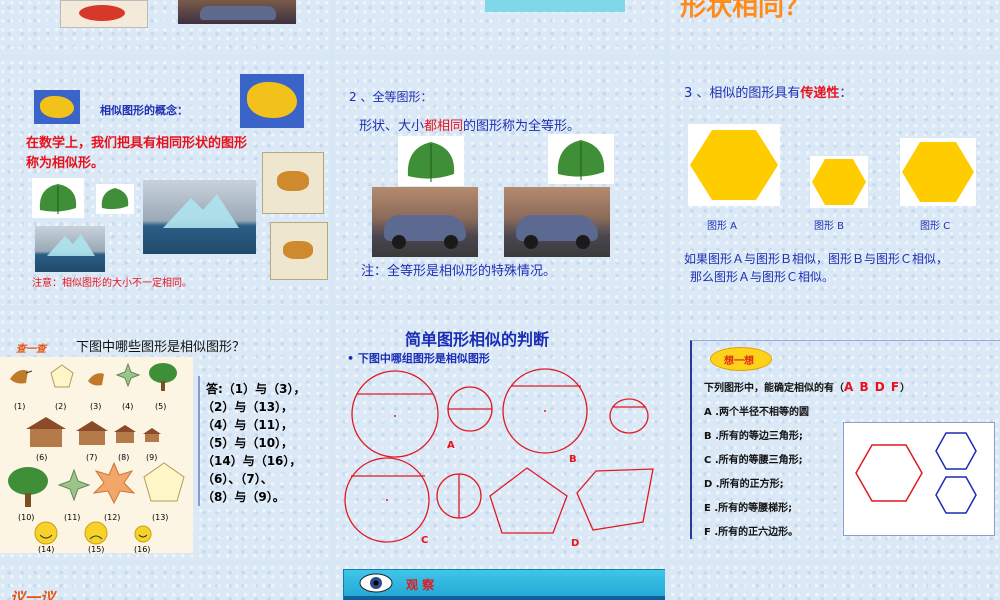 Image resolution: width=1000 pixels, height=600 pixels. I want to click on hexagon-panel-b, so click(839, 182).